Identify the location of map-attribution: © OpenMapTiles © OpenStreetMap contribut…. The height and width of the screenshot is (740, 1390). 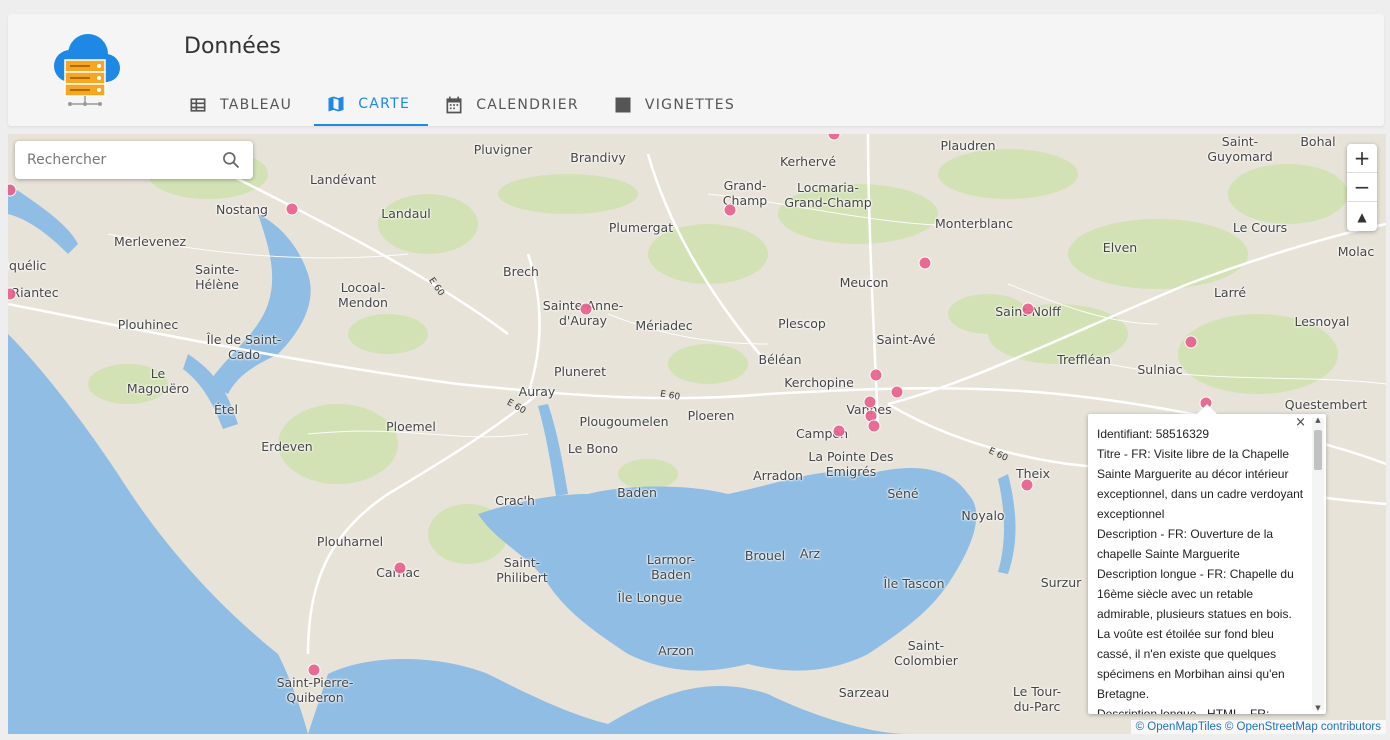
(1258, 727).